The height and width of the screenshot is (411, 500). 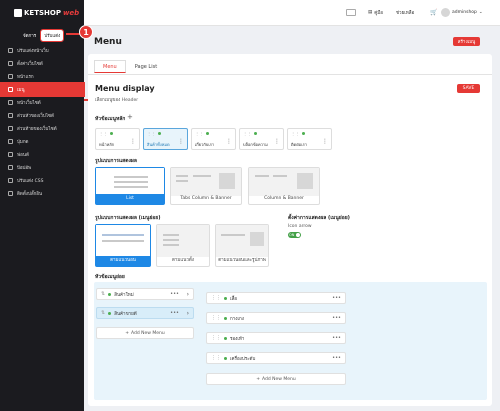 I want to click on sidebar-item-header: ส่วนหัวของเว็บไซต์, so click(x=42, y=115).